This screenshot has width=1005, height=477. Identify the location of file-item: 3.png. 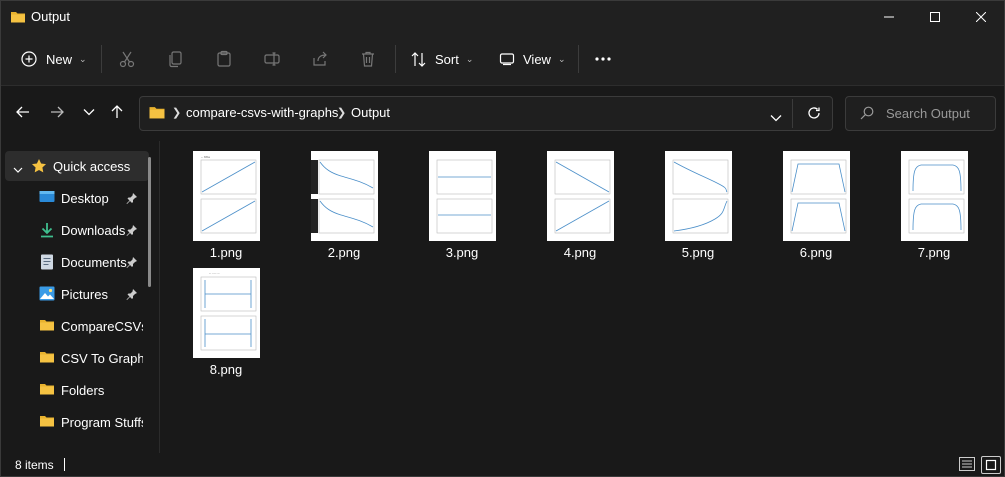
(462, 200).